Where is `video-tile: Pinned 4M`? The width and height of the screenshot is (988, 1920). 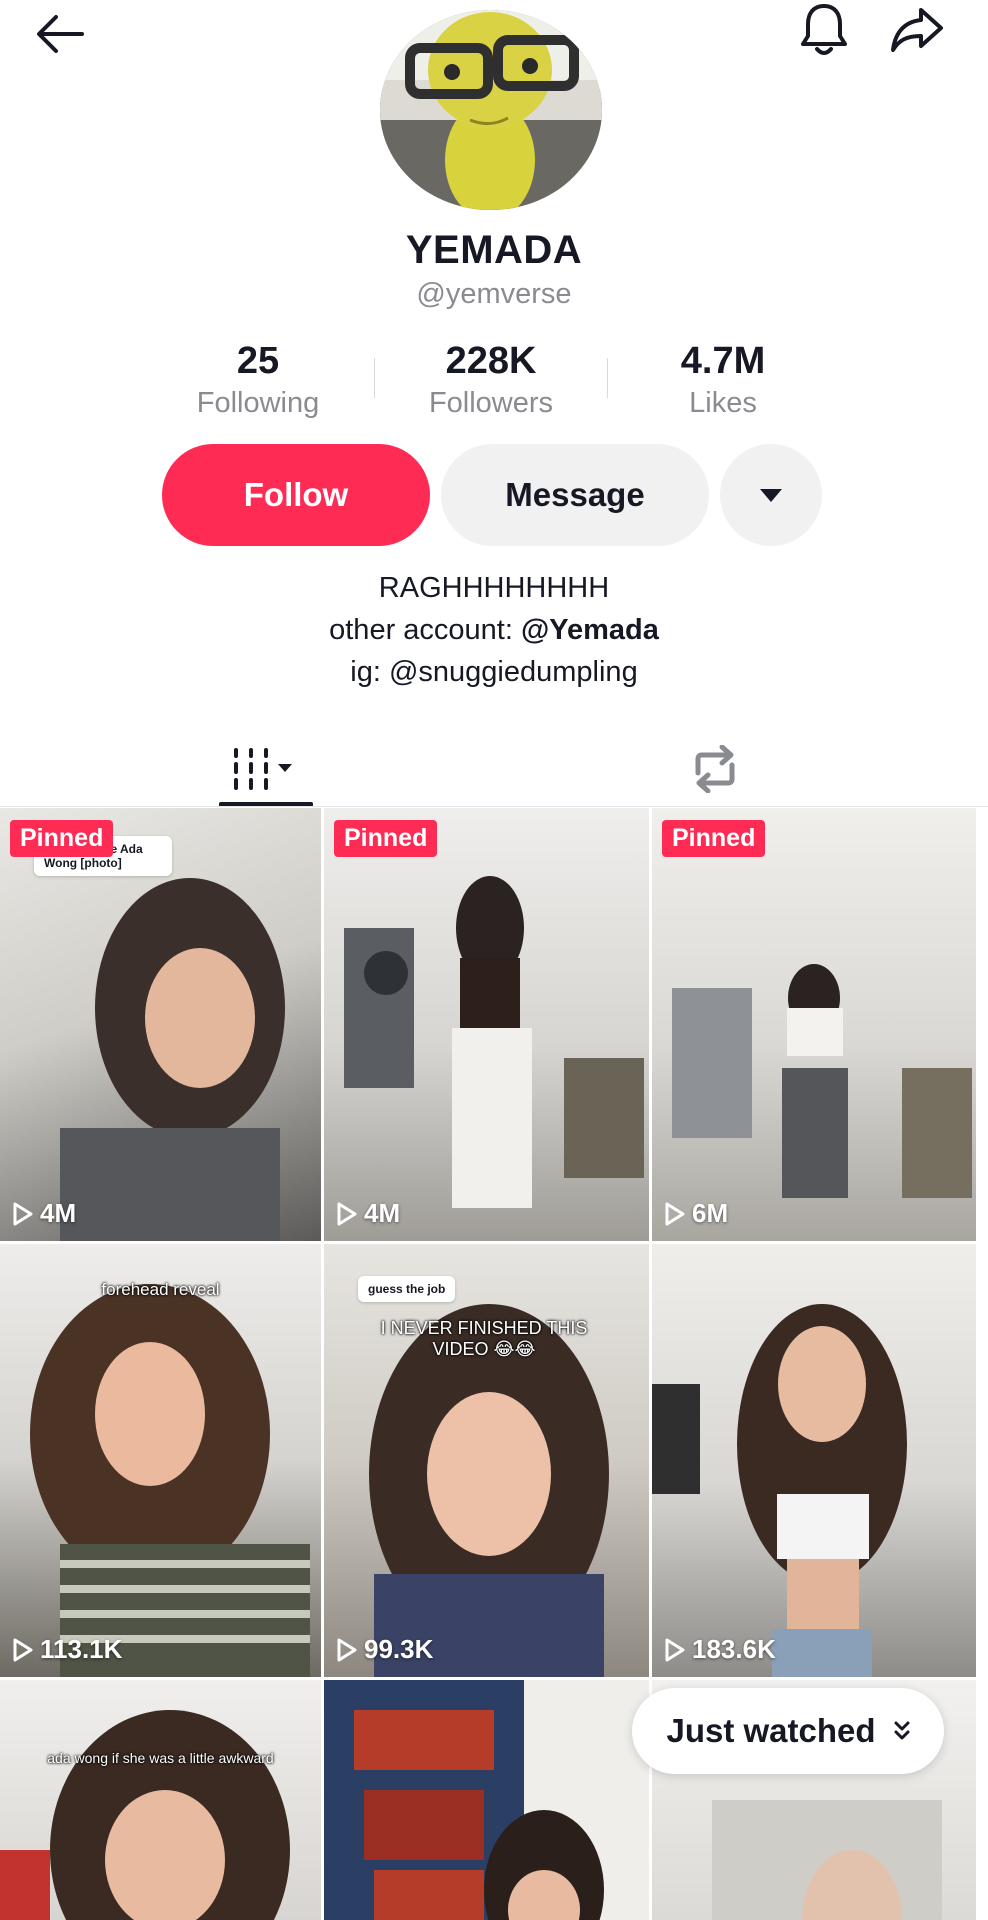 video-tile: Pinned 4M is located at coordinates (486, 1024).